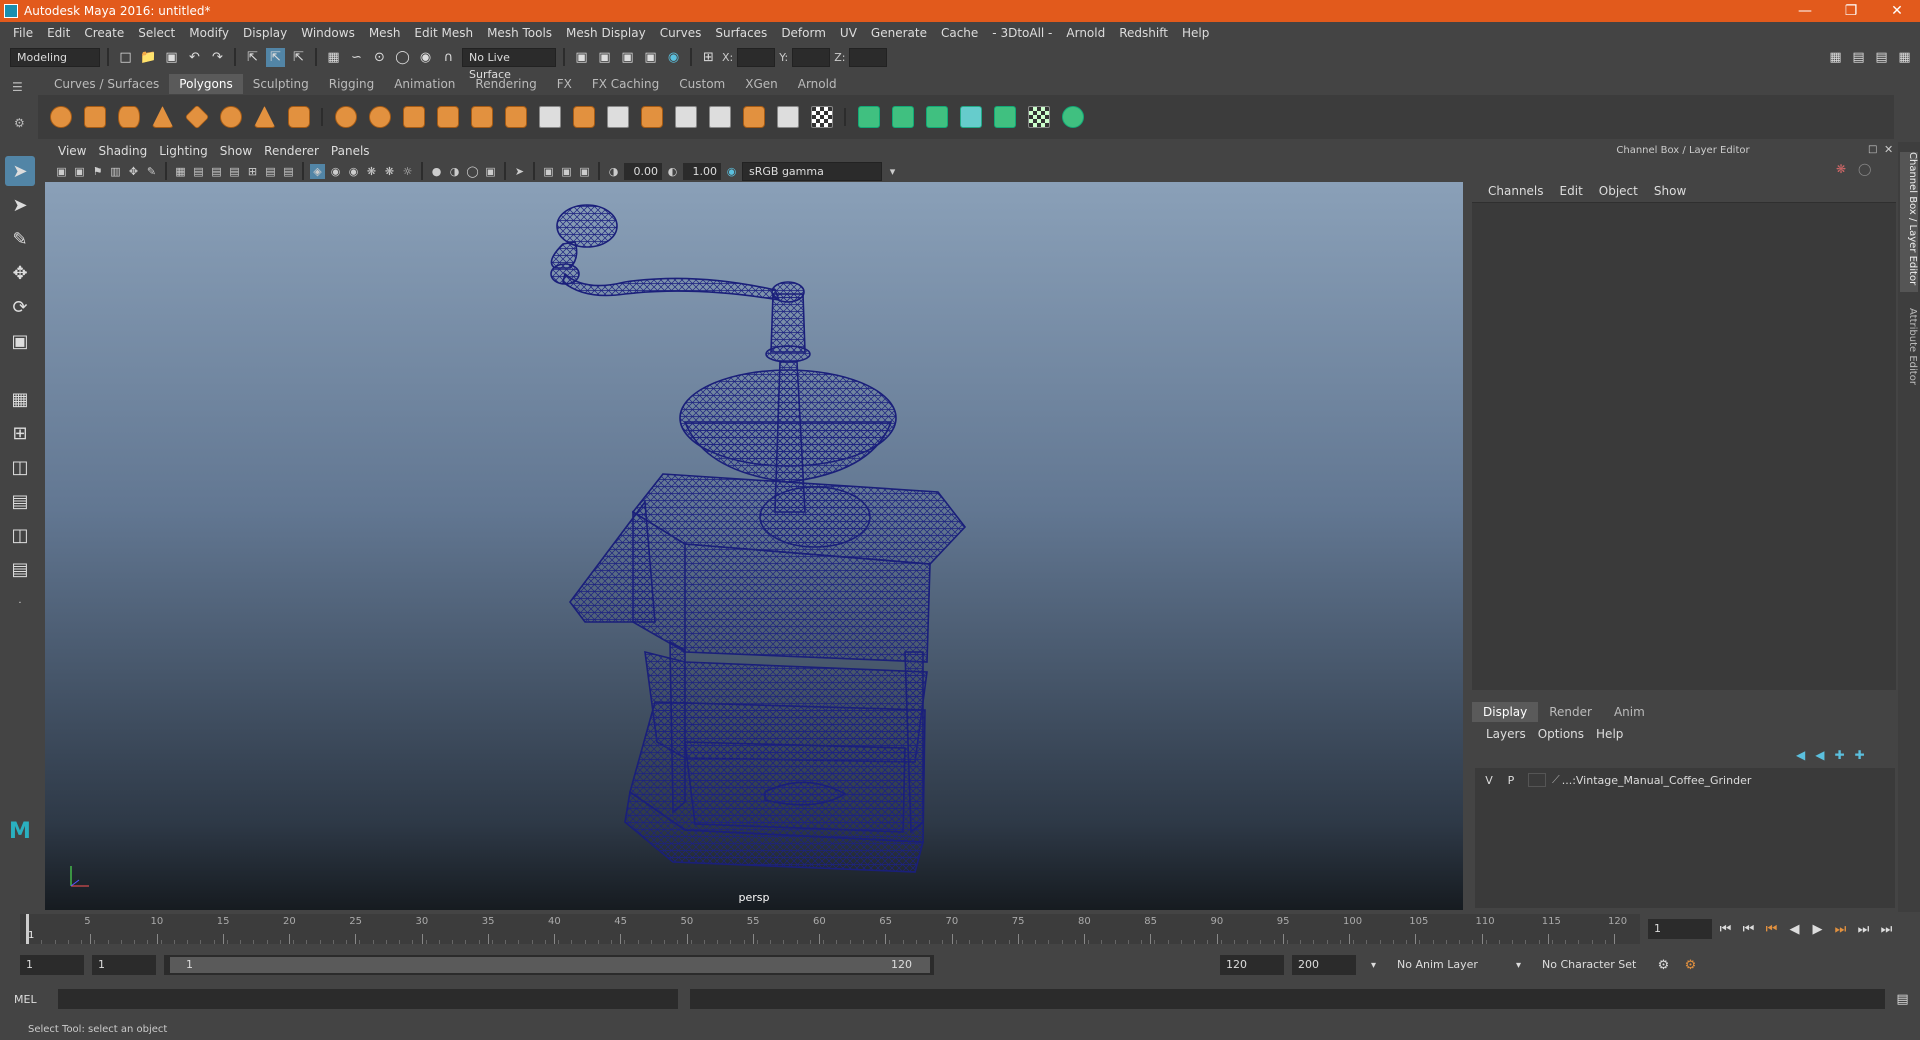 The image size is (1920, 1040). What do you see at coordinates (350, 151) in the screenshot?
I see `viewport-menu-panels: Panels` at bounding box center [350, 151].